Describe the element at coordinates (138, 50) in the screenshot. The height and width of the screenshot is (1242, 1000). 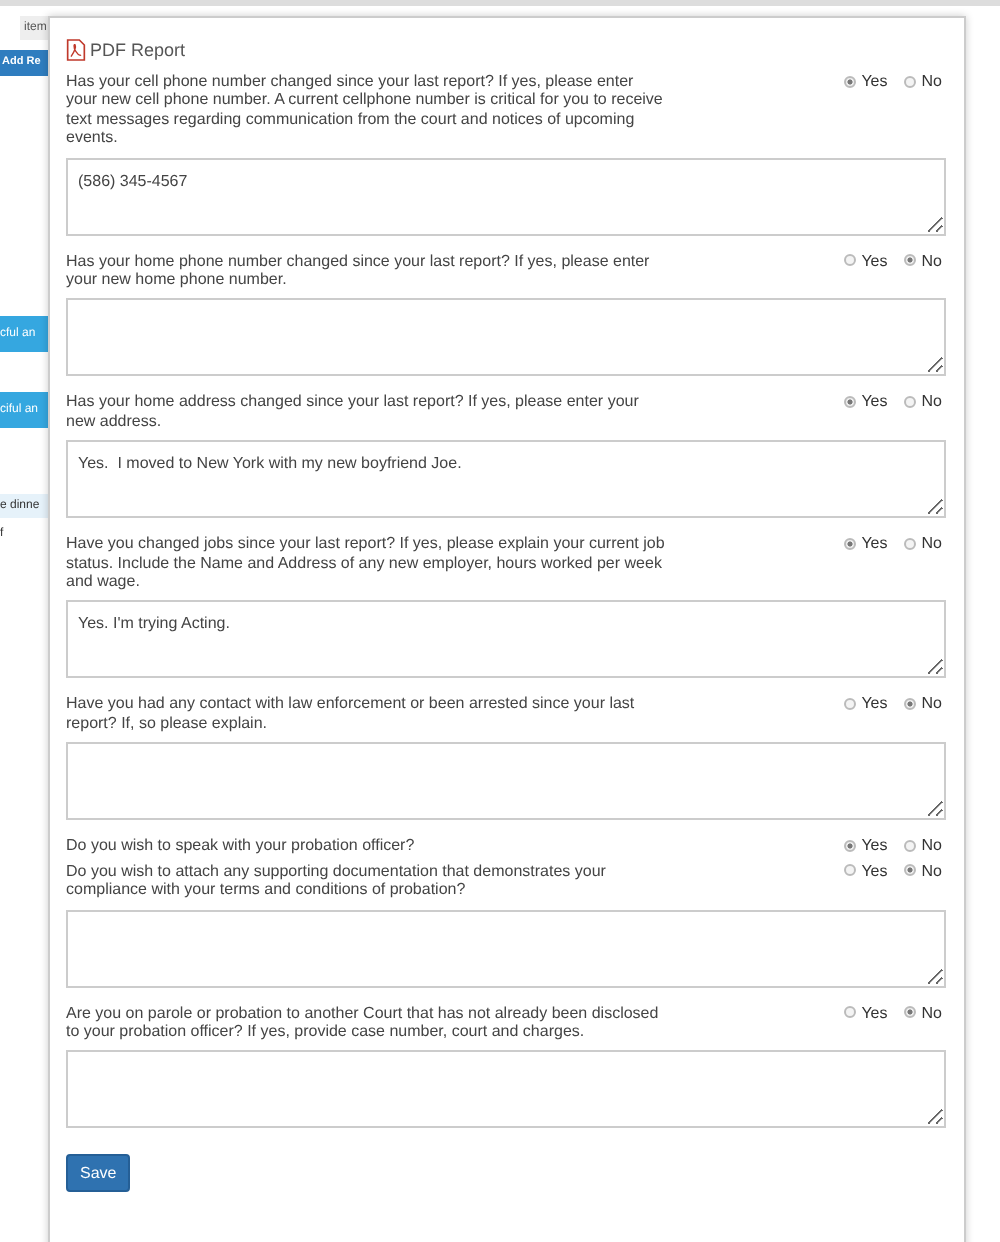
I see `dialog-title: PDF Report` at that location.